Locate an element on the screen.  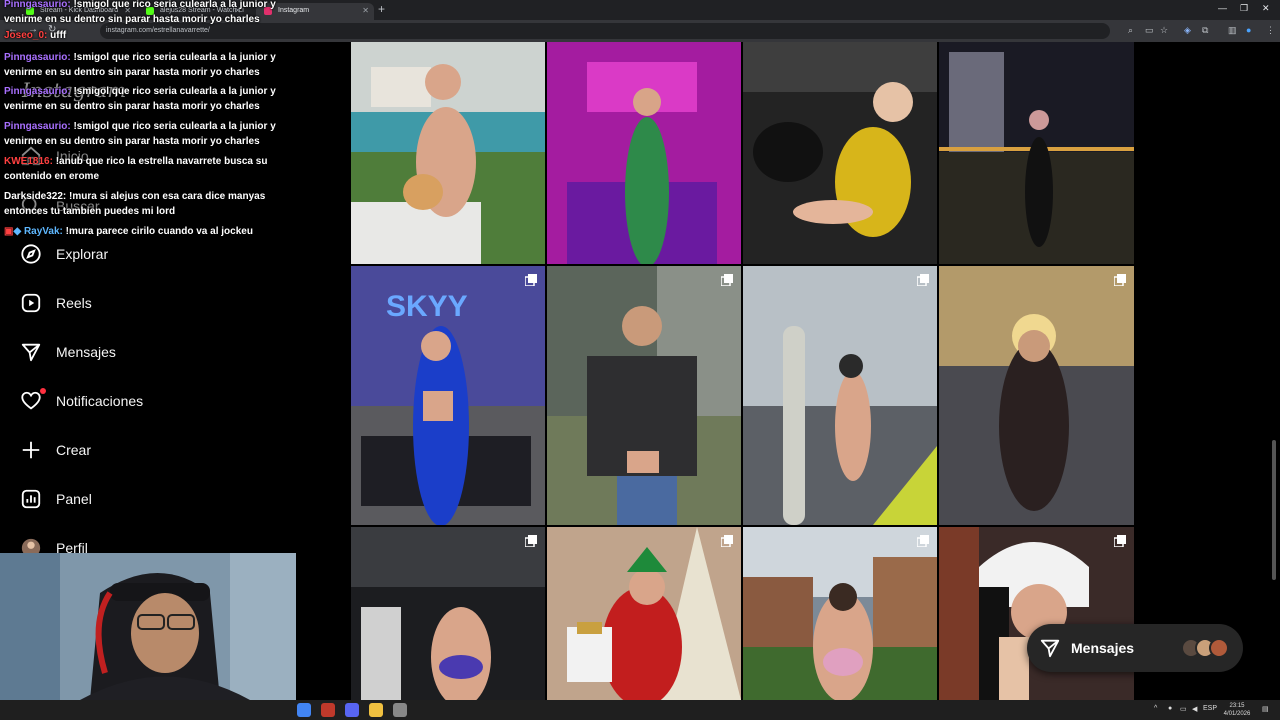
sidebar-item-reels: Reels is located at coordinates (56, 303).